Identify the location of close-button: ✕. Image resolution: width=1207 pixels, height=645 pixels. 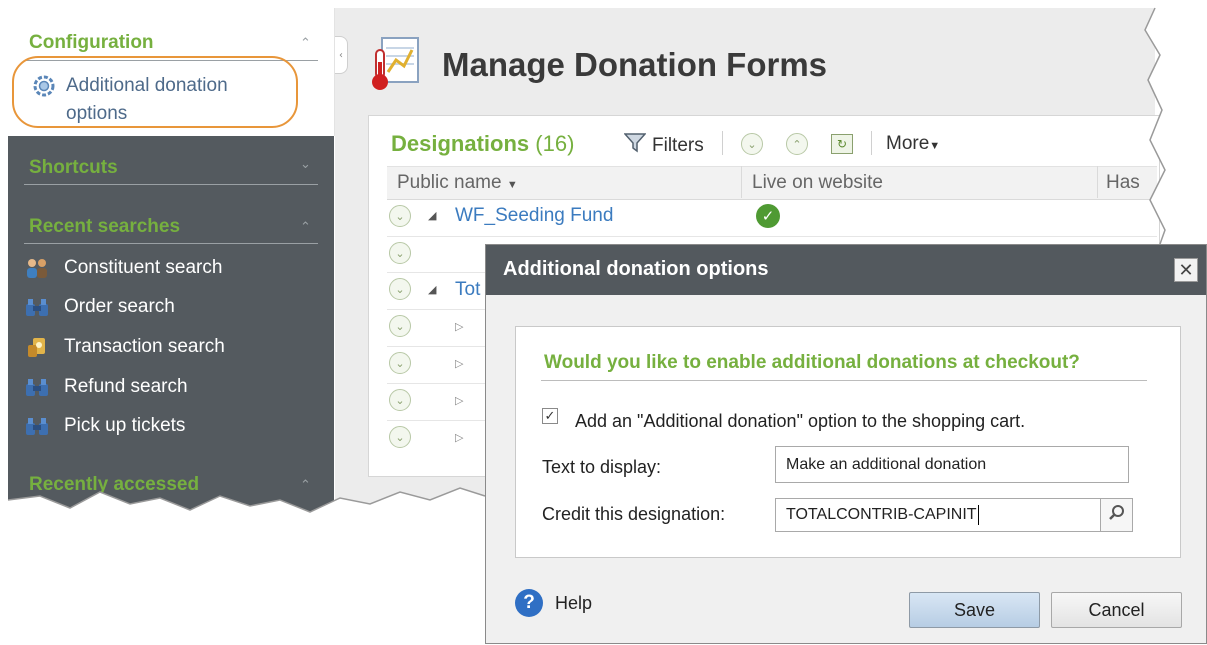
(1186, 270).